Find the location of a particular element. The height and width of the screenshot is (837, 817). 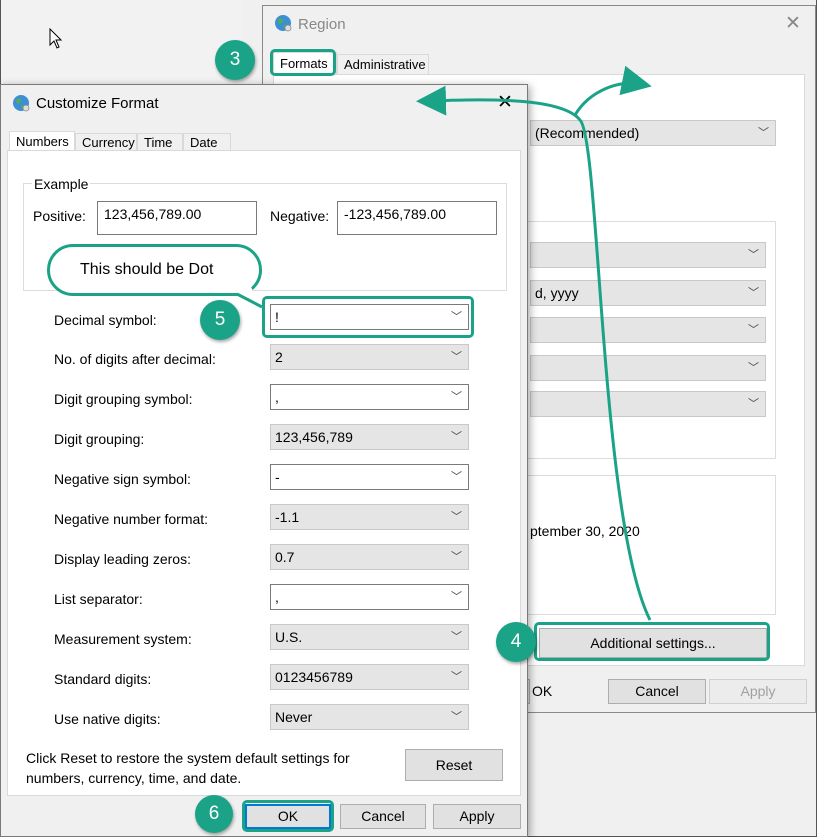

callout-pointer is located at coordinates (249, 297).